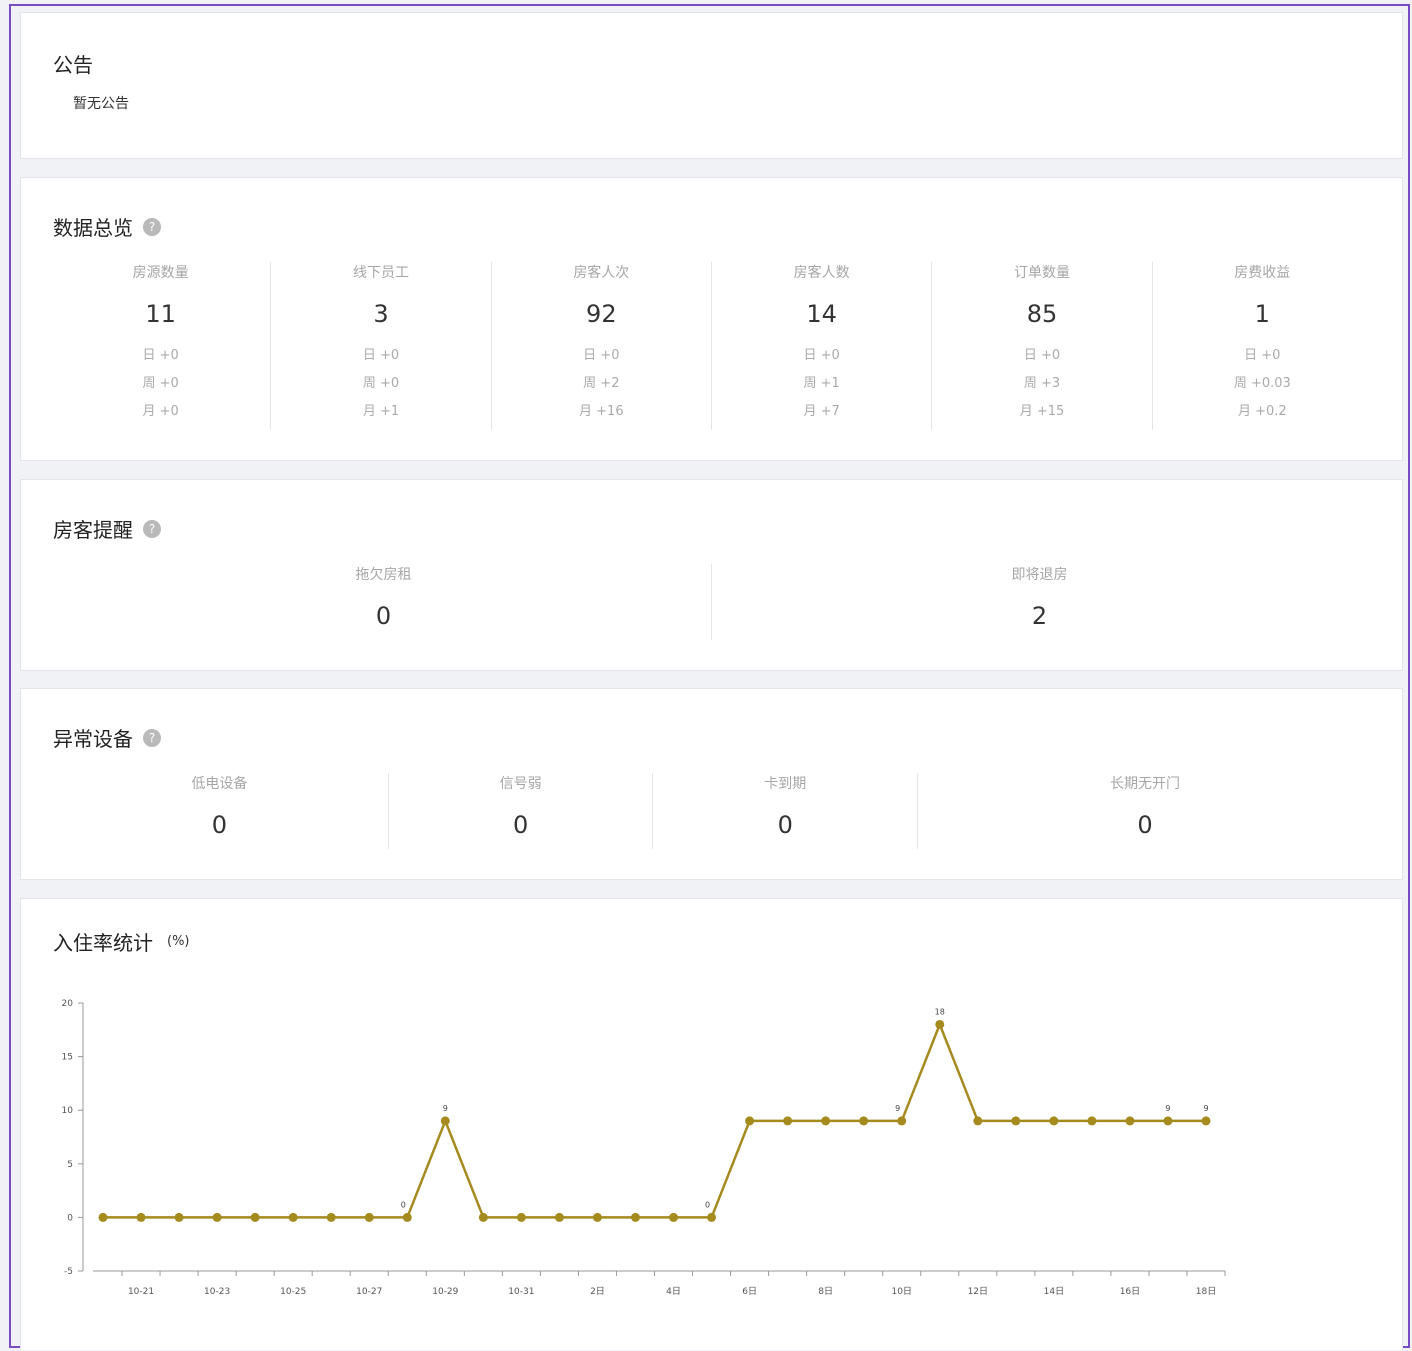  What do you see at coordinates (219, 784) in the screenshot?
I see `stat-label: 低电设备` at bounding box center [219, 784].